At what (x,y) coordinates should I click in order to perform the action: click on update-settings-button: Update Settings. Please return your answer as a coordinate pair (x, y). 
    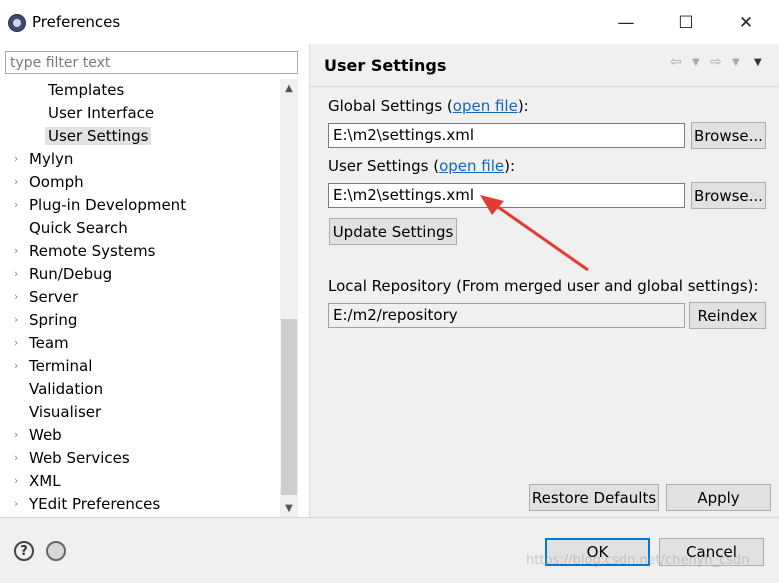
    Looking at the image, I should click on (393, 231).